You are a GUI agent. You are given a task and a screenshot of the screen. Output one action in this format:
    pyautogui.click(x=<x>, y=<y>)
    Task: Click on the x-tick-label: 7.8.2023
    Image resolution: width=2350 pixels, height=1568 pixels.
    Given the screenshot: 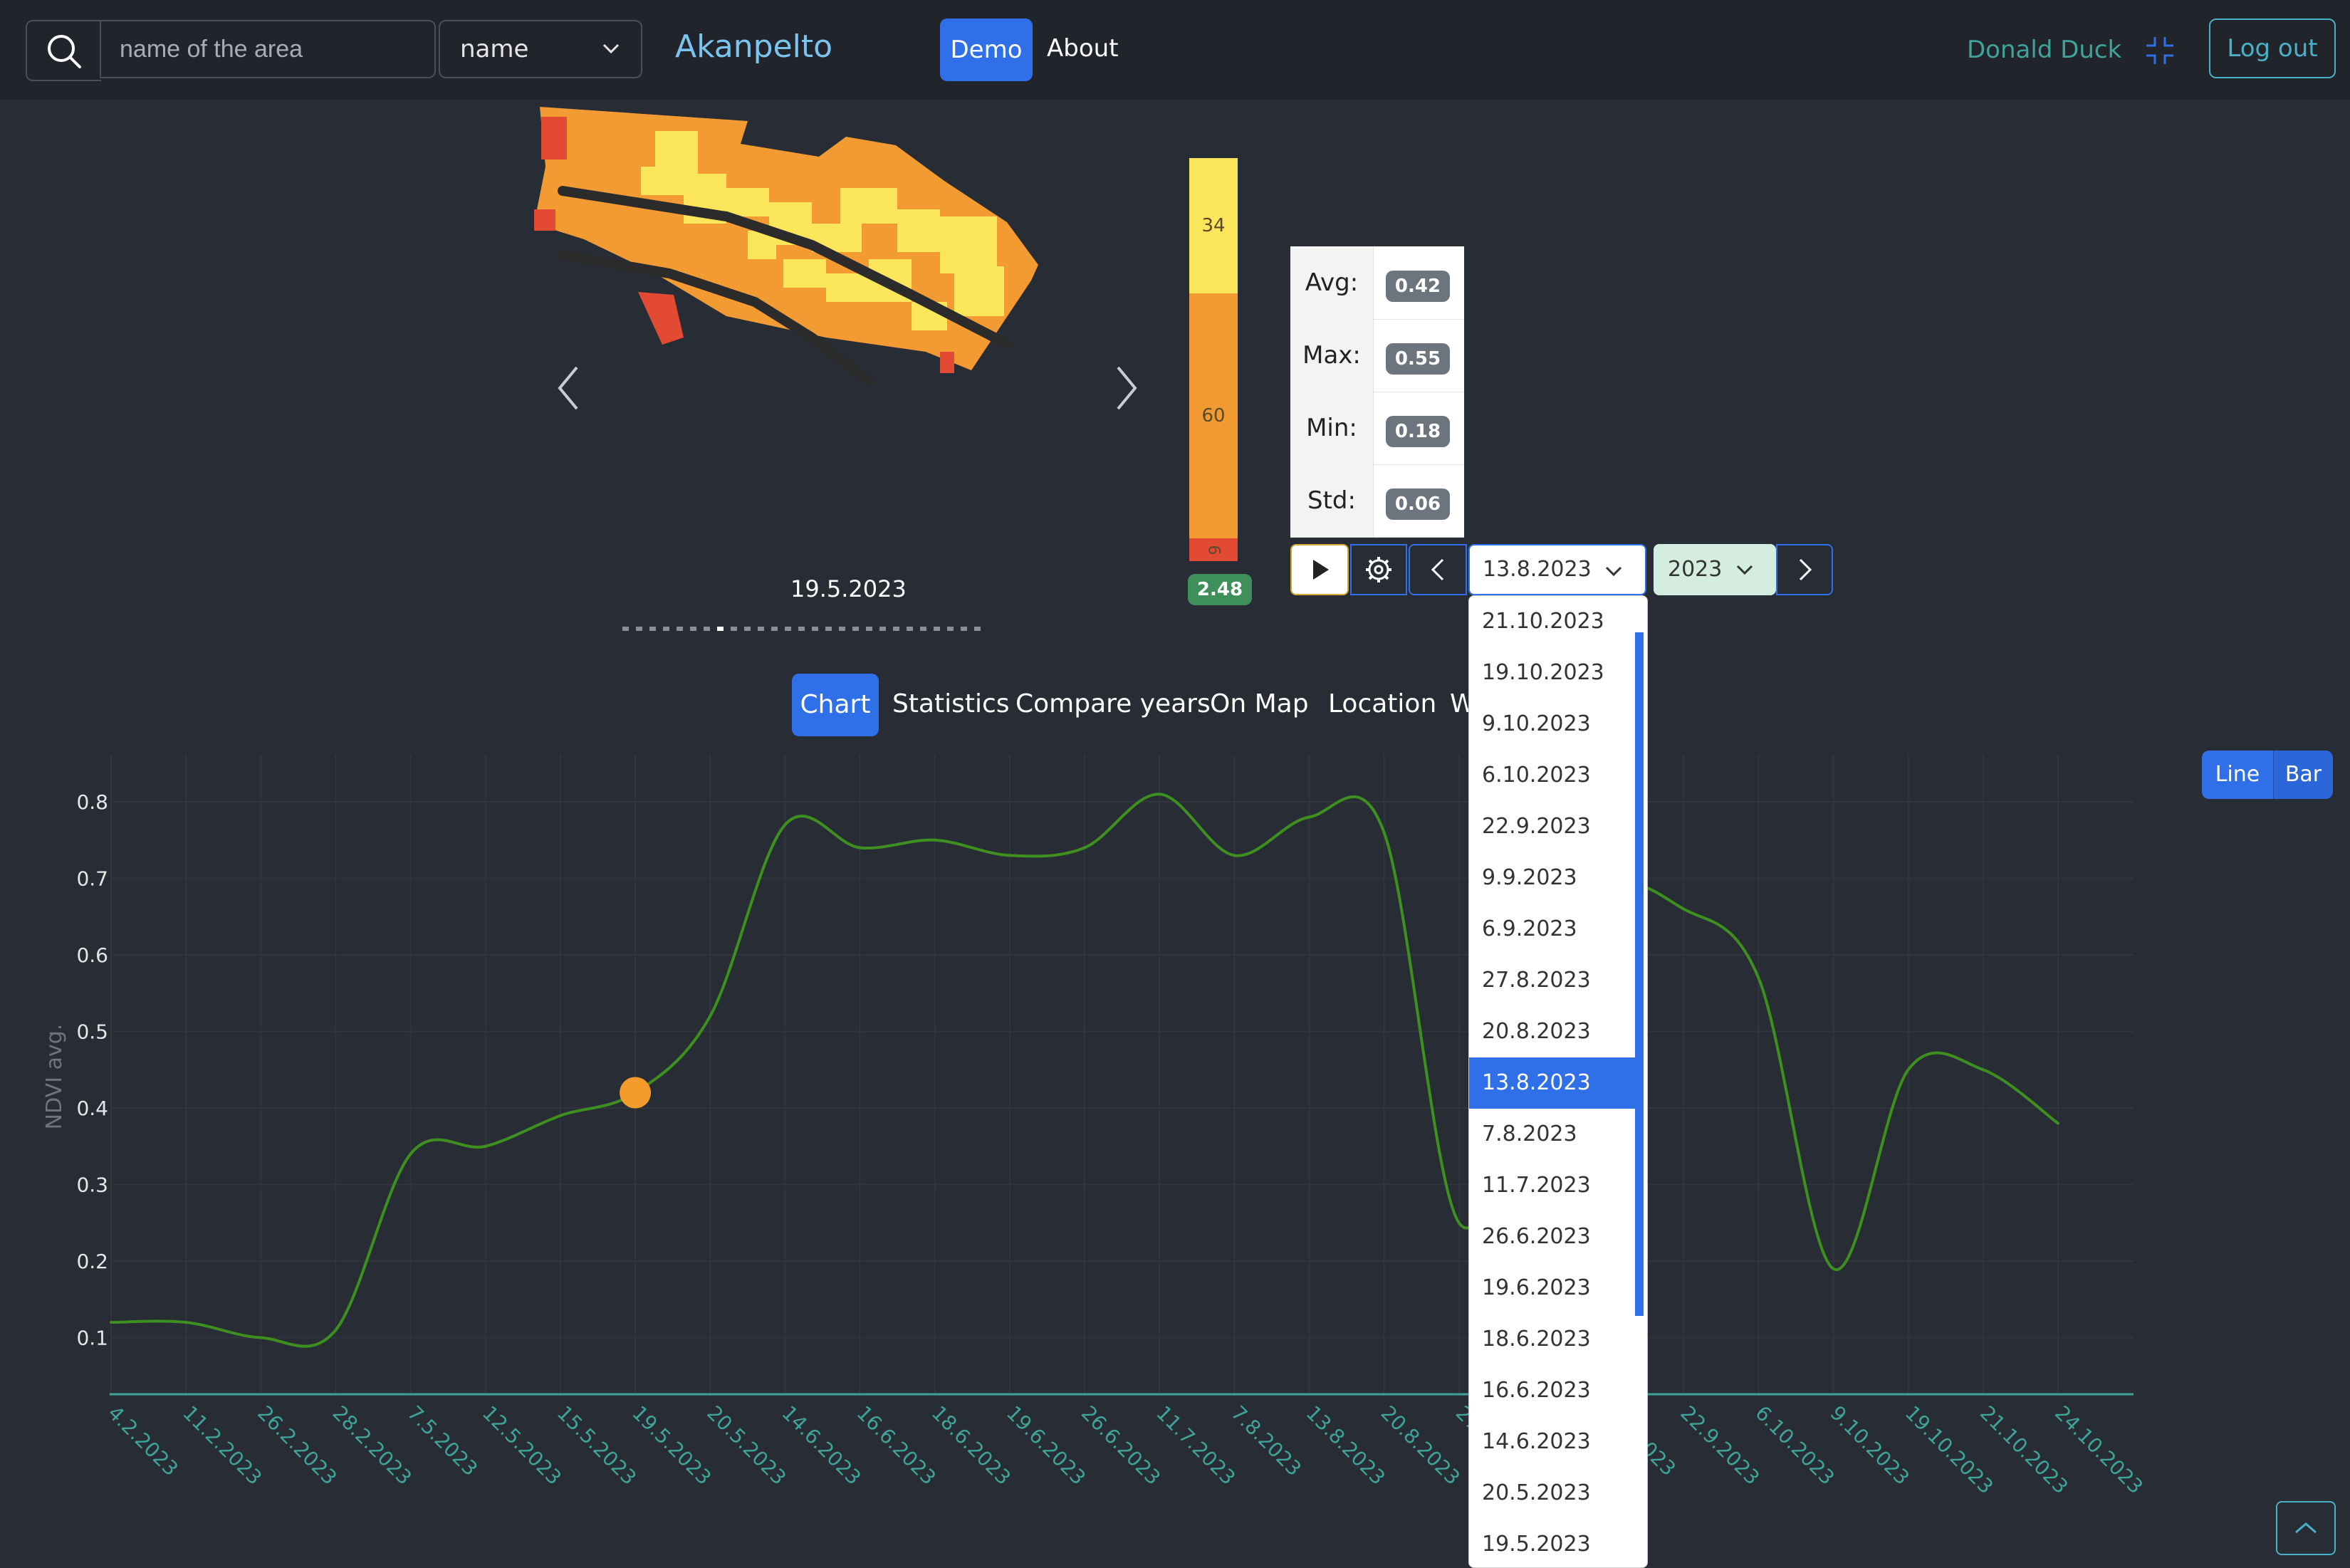 What is the action you would take?
    pyautogui.click(x=1266, y=1441)
    